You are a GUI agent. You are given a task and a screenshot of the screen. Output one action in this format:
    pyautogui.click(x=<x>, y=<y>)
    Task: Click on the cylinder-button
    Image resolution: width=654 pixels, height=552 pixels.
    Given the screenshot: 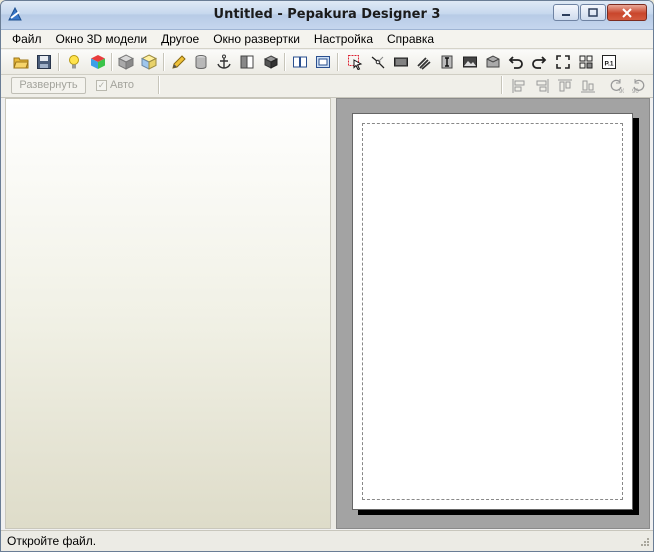 What is the action you would take?
    pyautogui.click(x=201, y=62)
    